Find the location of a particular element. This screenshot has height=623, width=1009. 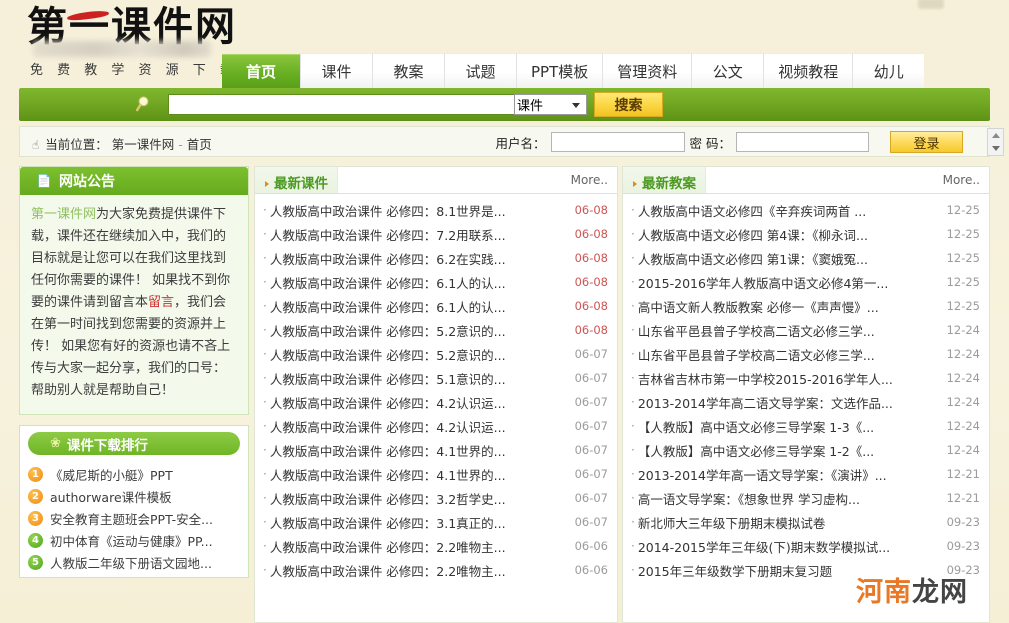

list-item: · 【人教版】高中语文必修三导学案 1-3《... 12-24 is located at coordinates (806, 426).